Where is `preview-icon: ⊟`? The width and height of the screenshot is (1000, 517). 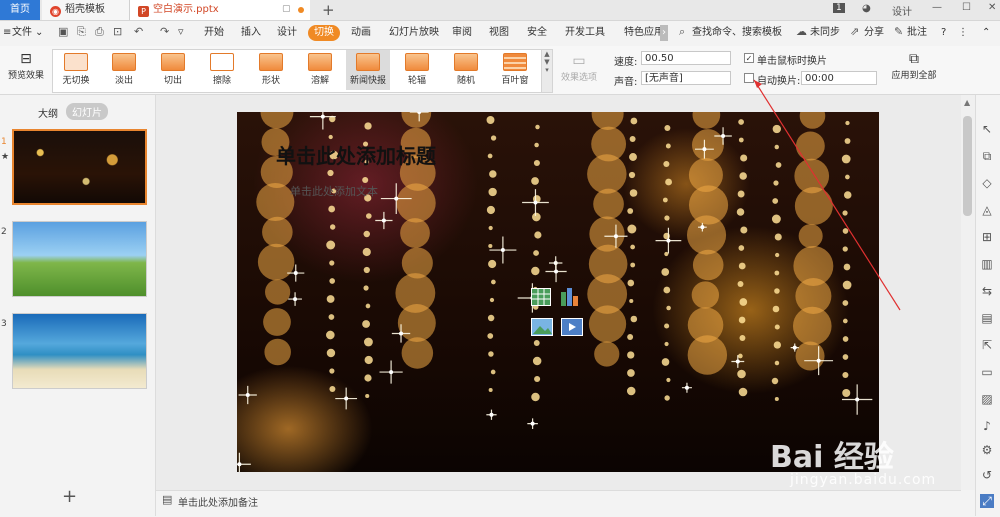 preview-icon: ⊟ is located at coordinates (26, 59).